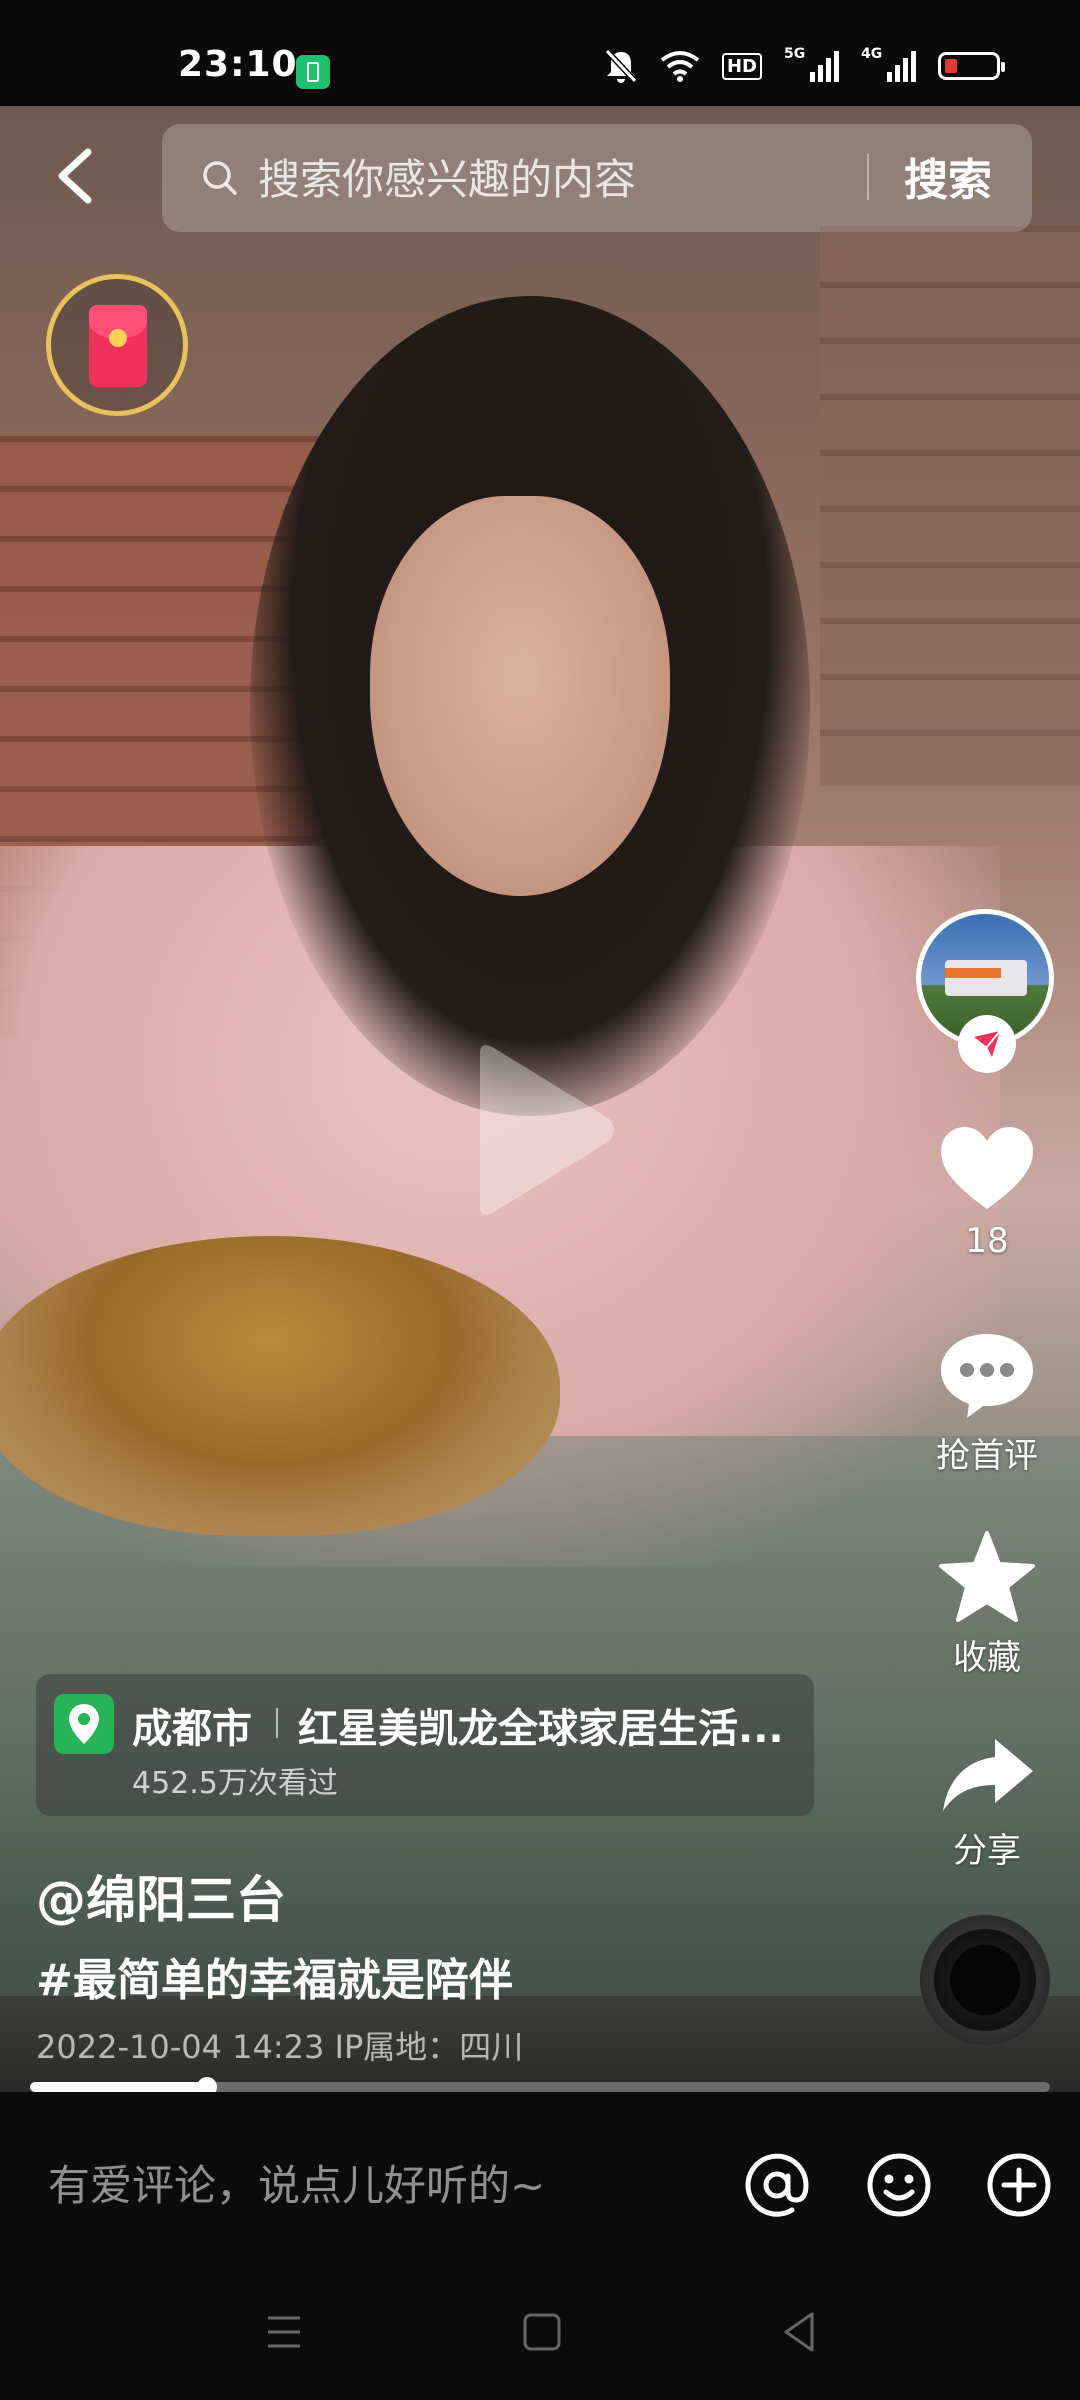 The width and height of the screenshot is (1080, 2400). I want to click on home-icon, so click(542, 2332).